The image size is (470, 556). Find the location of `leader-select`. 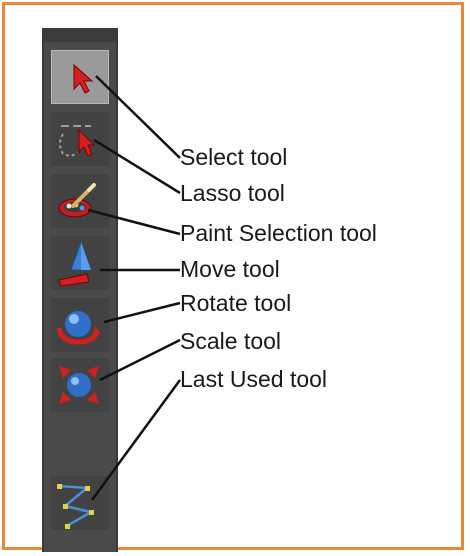

leader-select is located at coordinates (138, 117).